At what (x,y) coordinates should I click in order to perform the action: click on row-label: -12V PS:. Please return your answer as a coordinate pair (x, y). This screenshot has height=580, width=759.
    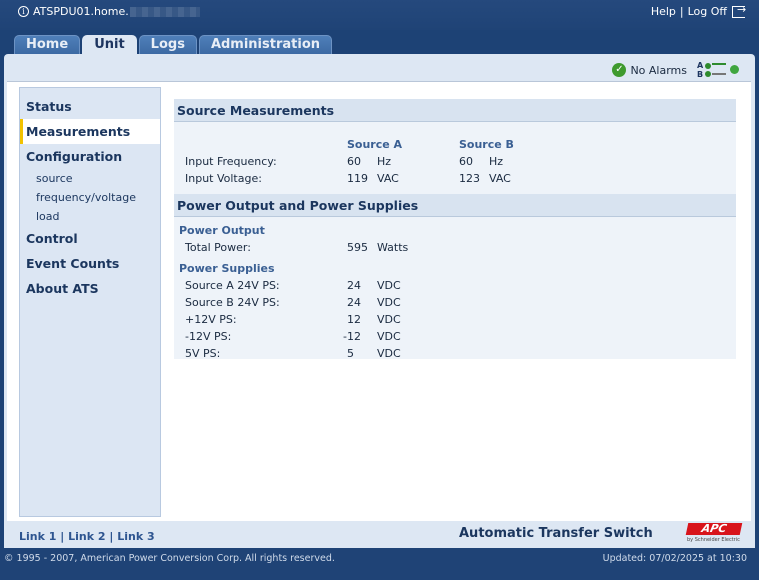
    Looking at the image, I should click on (208, 336).